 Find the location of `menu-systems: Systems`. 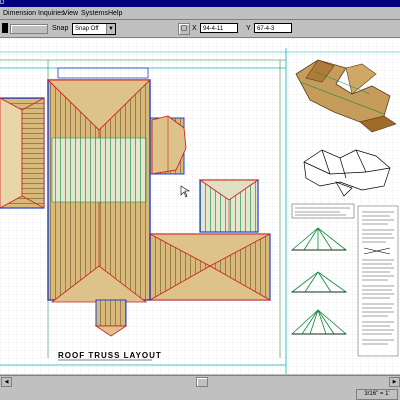

menu-systems: Systems is located at coordinates (94, 13).